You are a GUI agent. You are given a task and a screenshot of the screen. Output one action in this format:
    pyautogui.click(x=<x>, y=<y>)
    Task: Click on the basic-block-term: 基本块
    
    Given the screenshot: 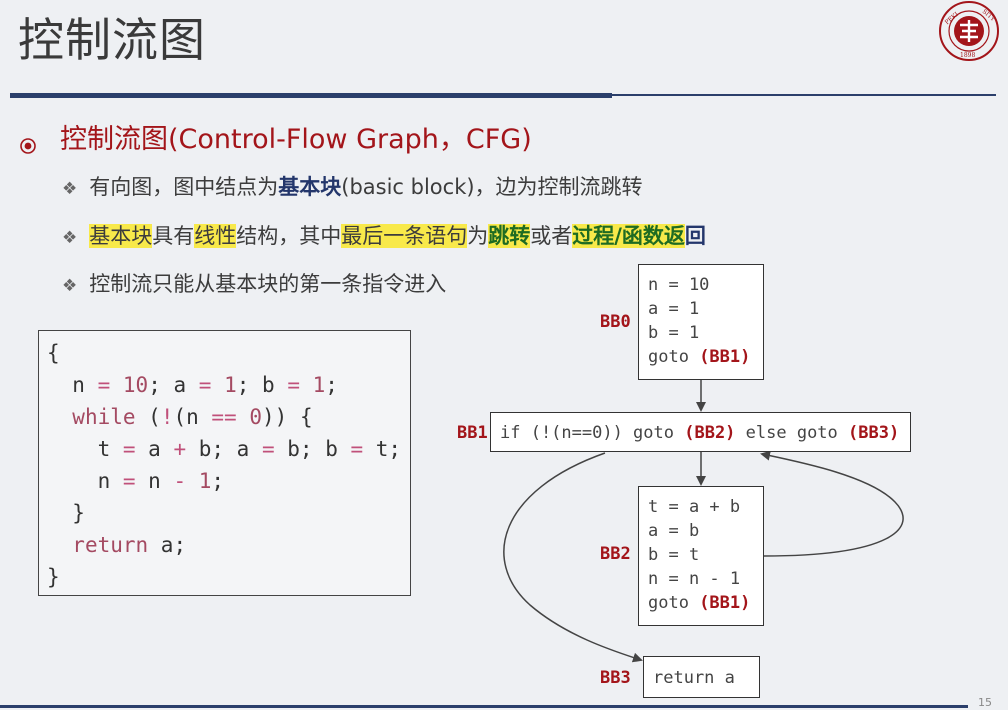 What is the action you would take?
    pyautogui.click(x=310, y=187)
    